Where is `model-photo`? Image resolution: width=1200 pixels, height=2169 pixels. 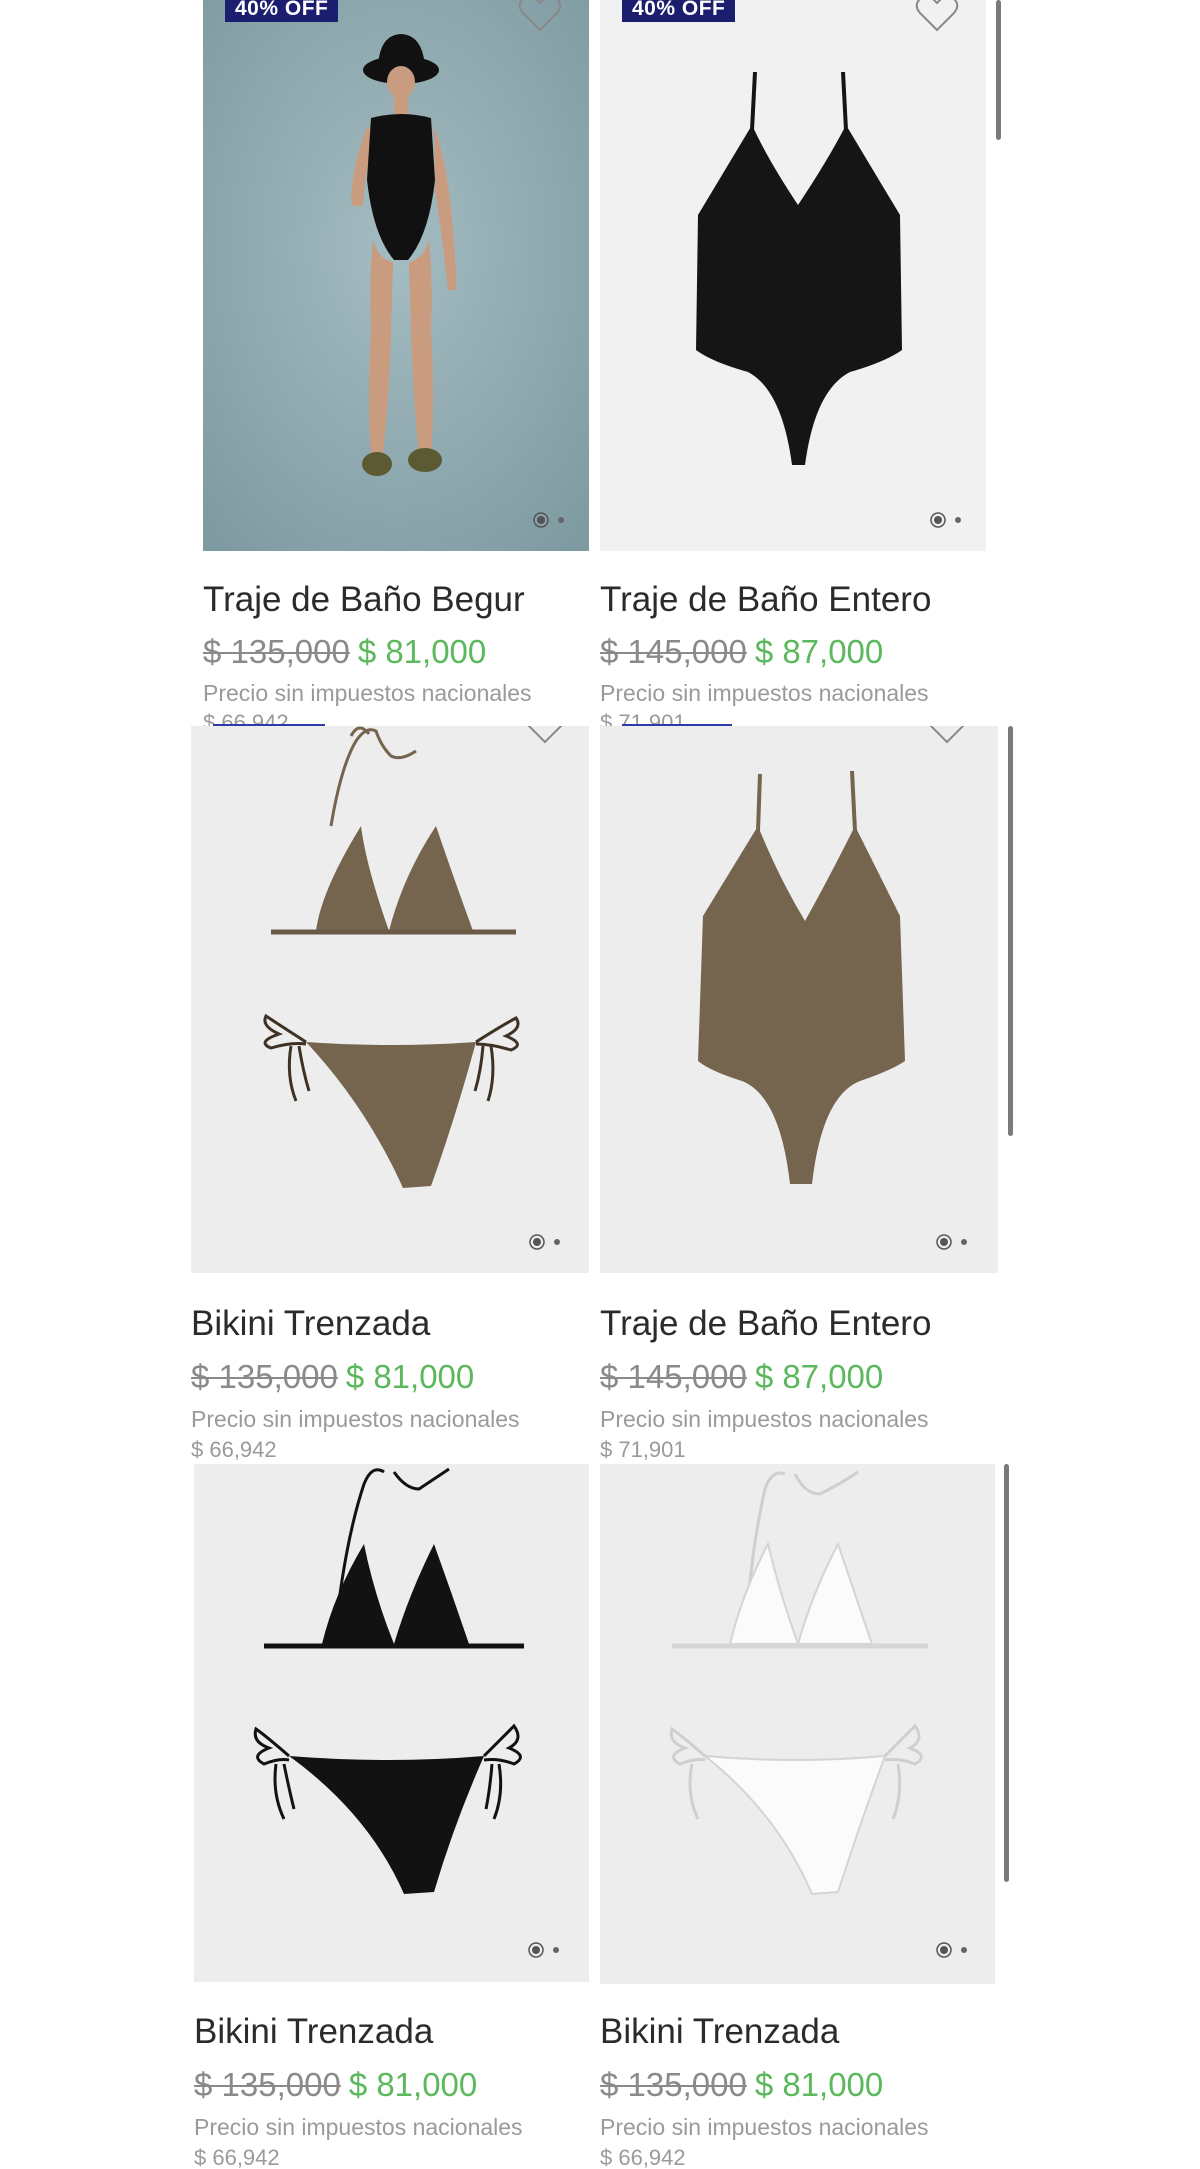 model-photo is located at coordinates (396, 275).